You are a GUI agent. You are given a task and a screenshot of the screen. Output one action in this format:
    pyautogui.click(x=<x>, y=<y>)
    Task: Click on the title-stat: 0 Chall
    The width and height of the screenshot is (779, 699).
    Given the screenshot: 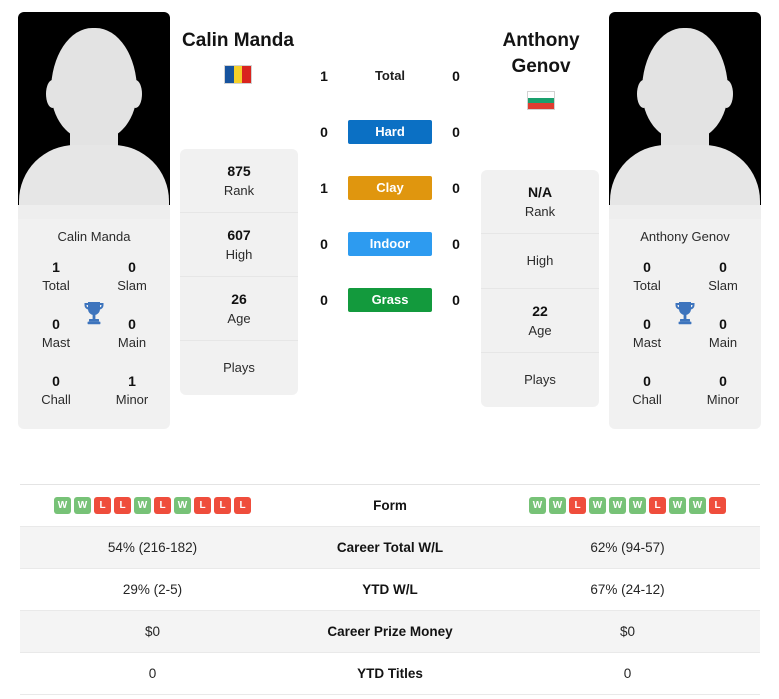 What is the action you would take?
    pyautogui.click(x=56, y=390)
    